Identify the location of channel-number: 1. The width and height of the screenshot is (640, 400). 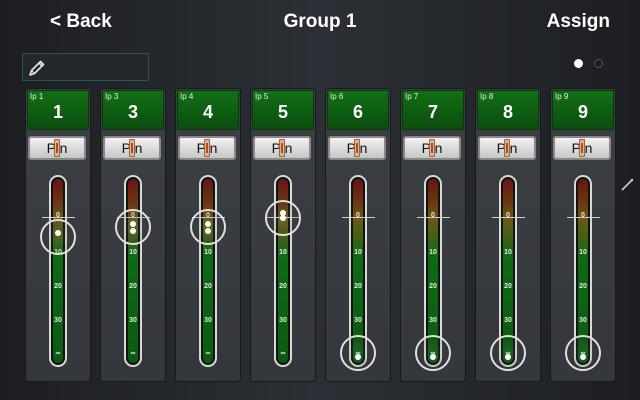
(57, 112).